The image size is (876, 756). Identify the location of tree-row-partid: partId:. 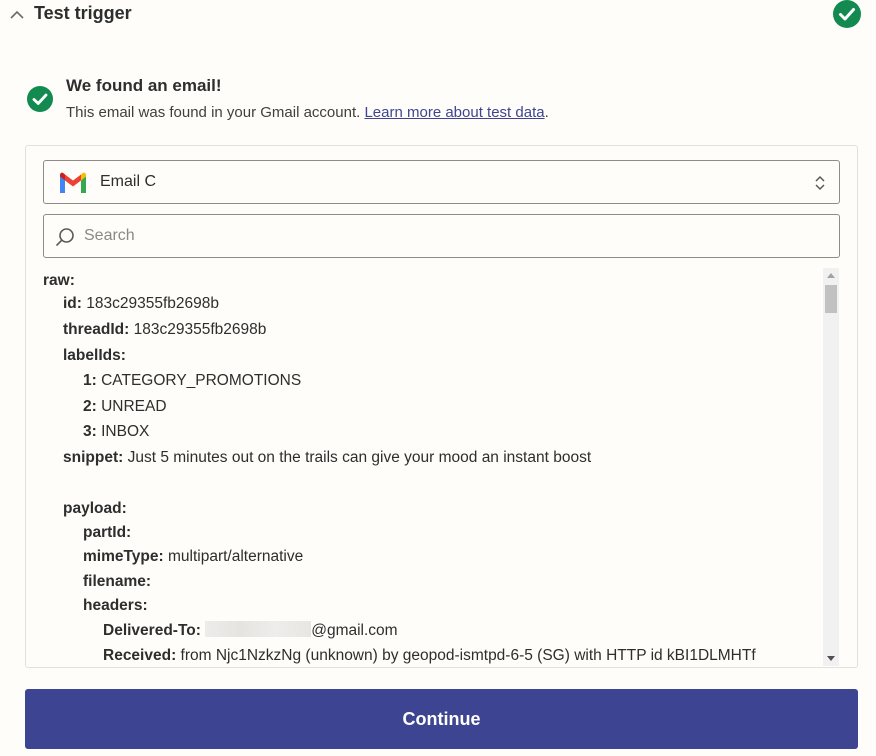
(107, 533).